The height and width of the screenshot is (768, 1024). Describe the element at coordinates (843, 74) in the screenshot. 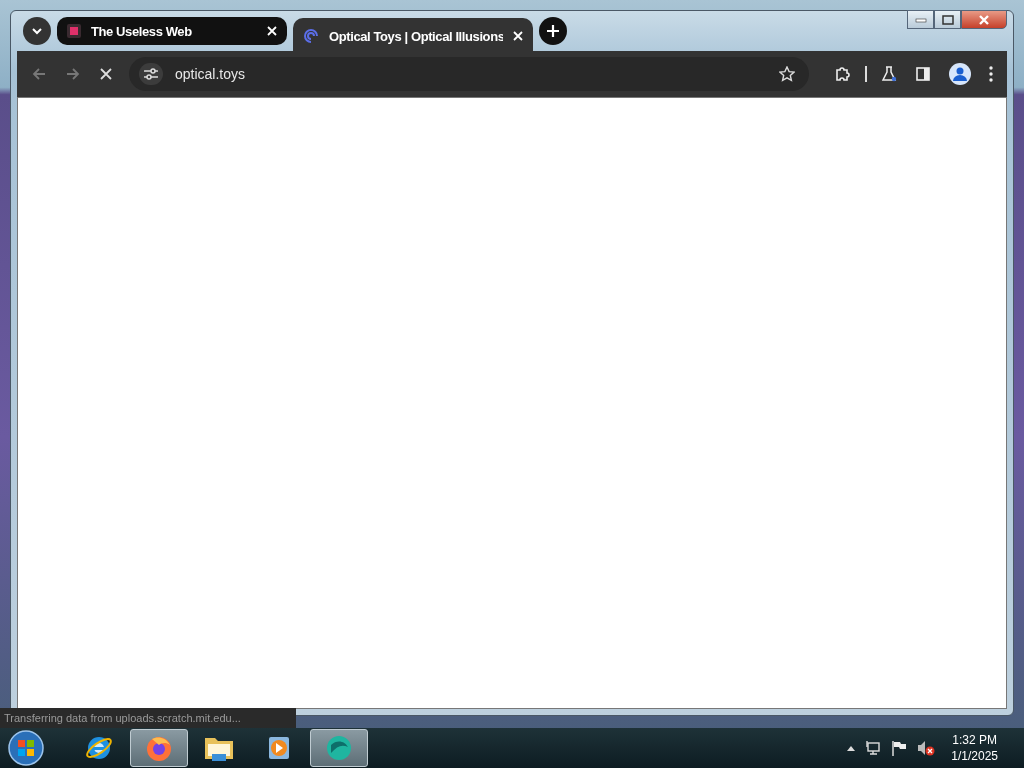

I see `puzzle-icon` at that location.